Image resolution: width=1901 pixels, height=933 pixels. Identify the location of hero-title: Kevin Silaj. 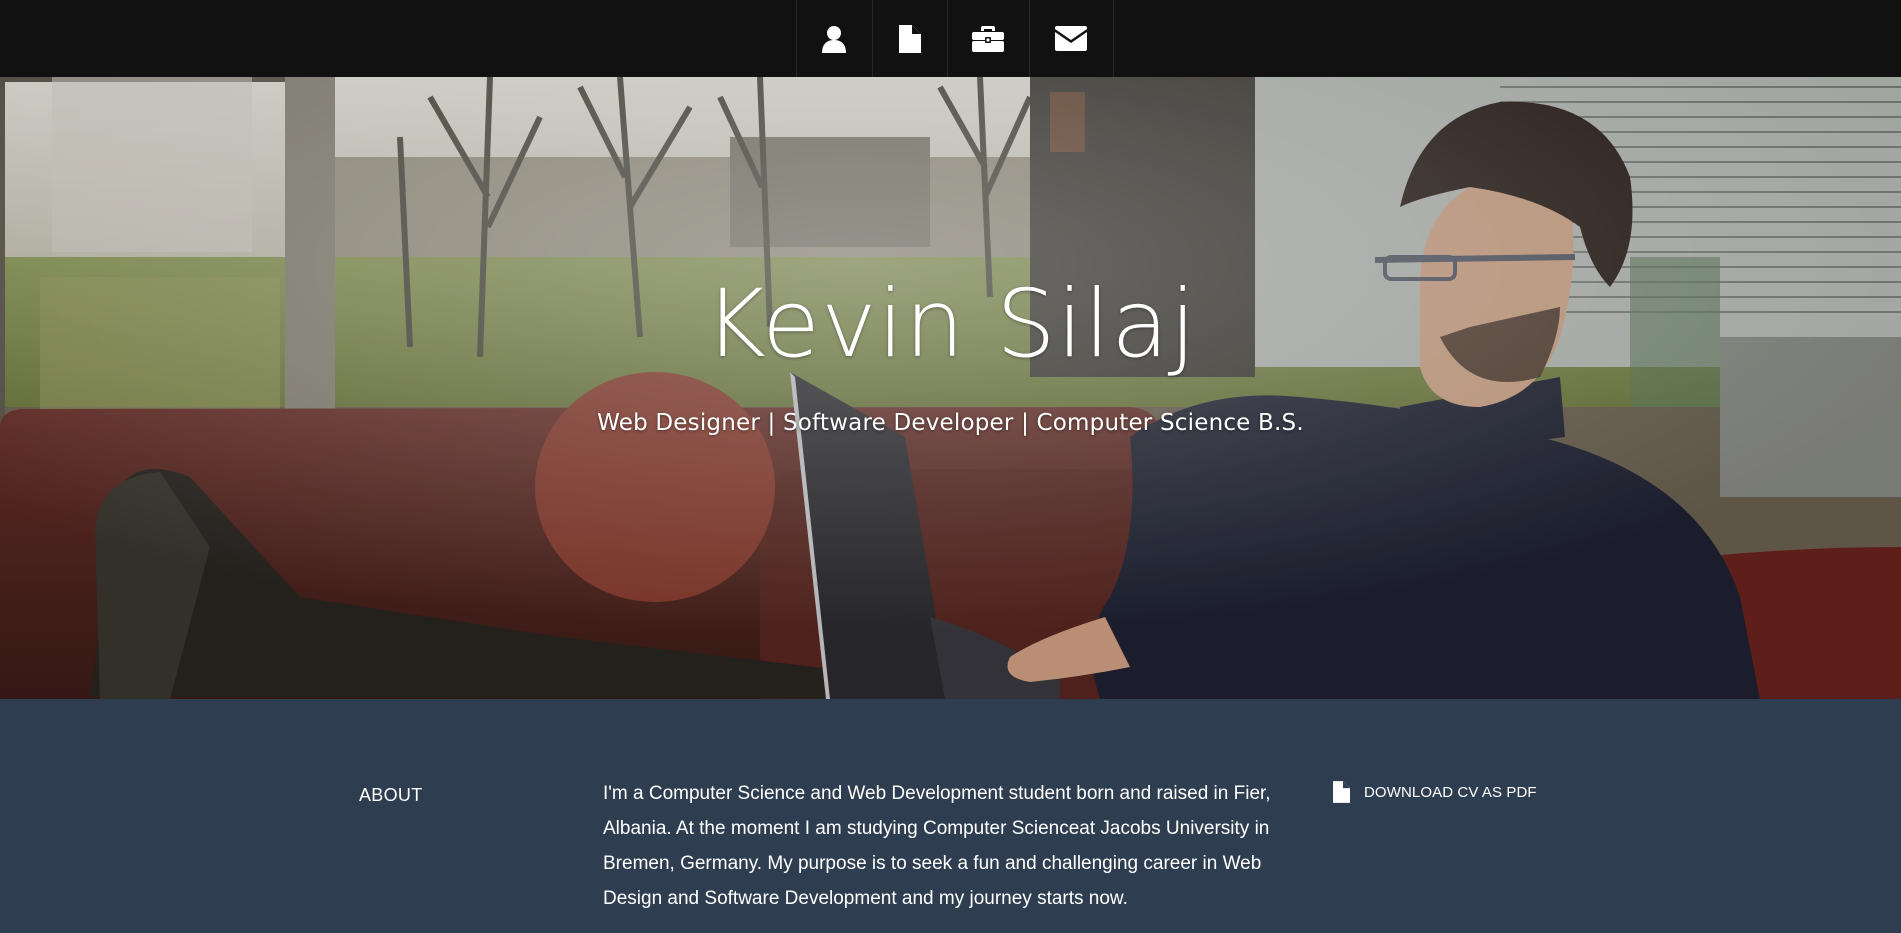
(950, 324).